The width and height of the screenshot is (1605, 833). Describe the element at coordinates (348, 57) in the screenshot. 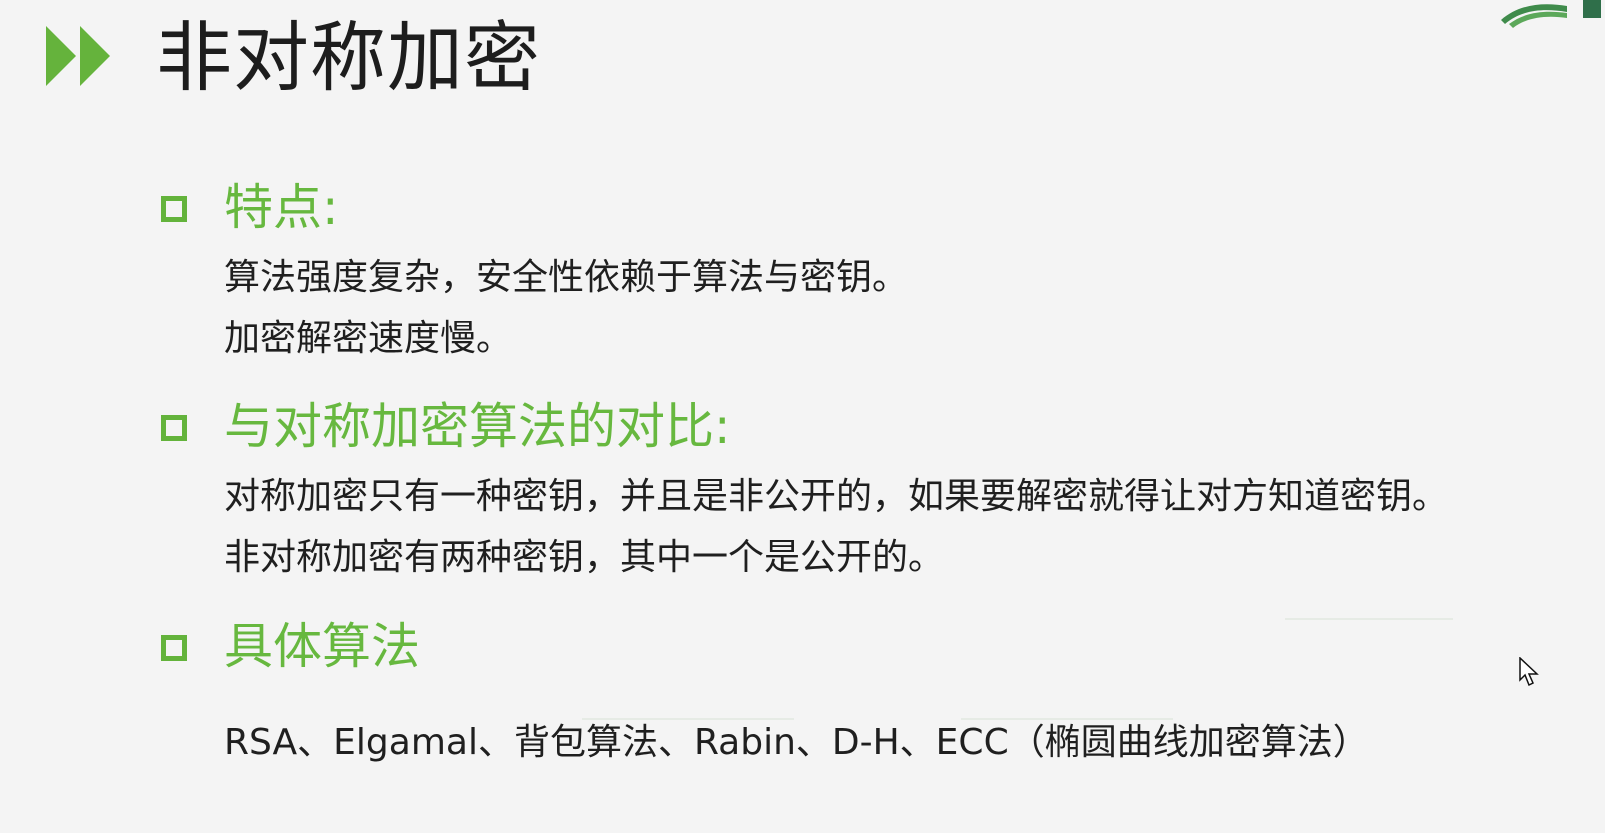

I see `slide-title: 非对称加密` at that location.